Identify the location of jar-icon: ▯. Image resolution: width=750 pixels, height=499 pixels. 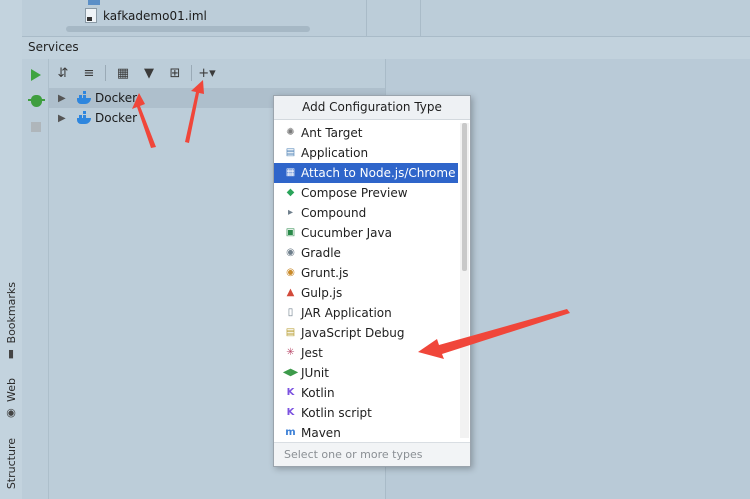
(290, 312).